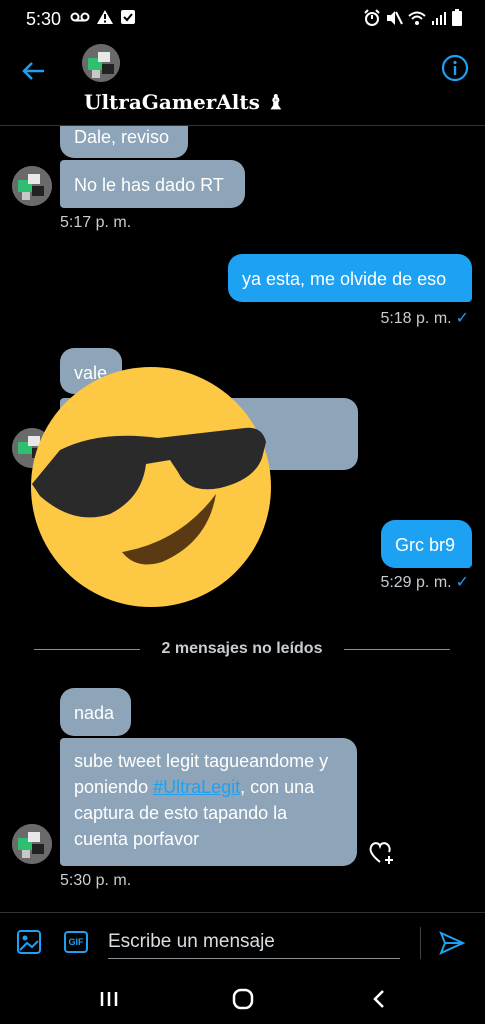  I want to click on composer-divider, so click(420, 943).